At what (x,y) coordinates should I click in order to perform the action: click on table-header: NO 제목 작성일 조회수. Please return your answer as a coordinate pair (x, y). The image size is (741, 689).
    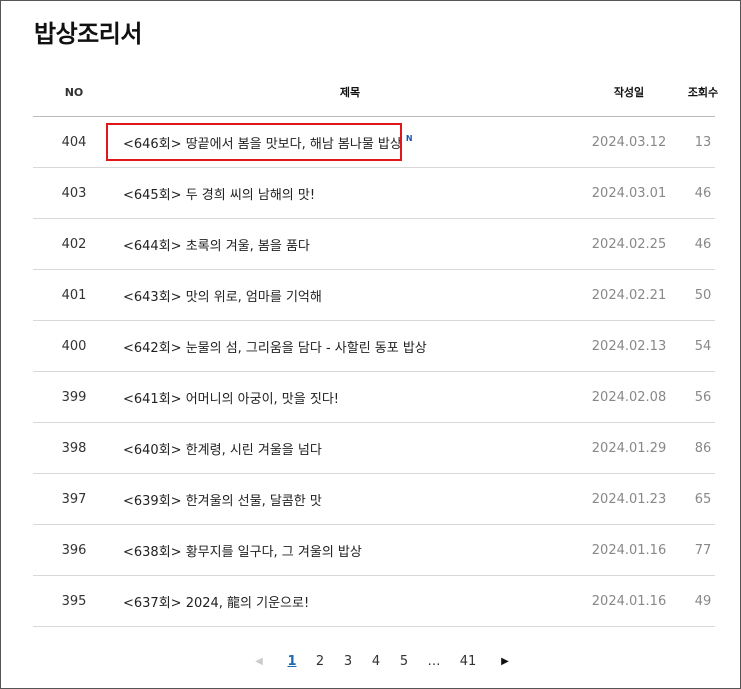
    Looking at the image, I should click on (375, 92).